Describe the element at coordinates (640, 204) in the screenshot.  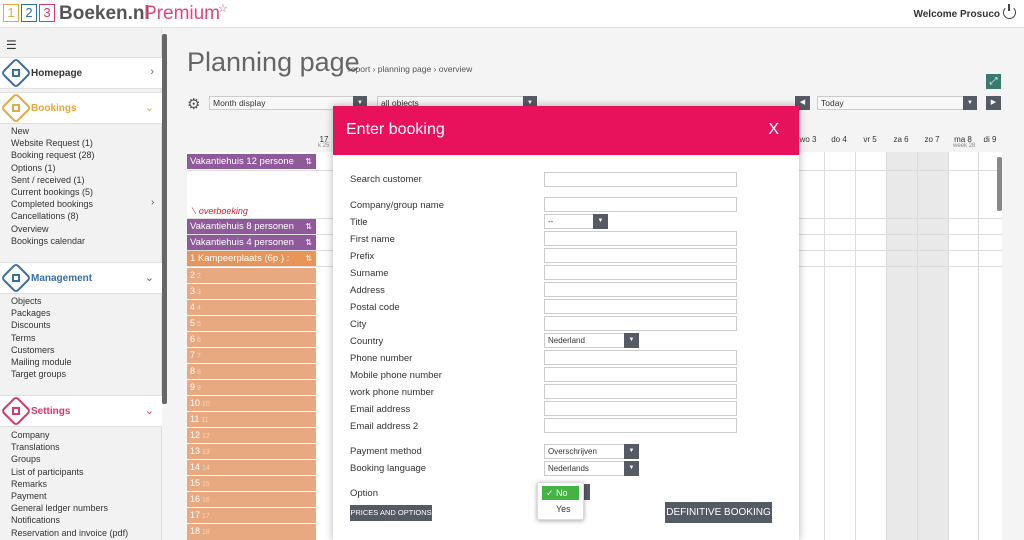
I see `company-input` at that location.